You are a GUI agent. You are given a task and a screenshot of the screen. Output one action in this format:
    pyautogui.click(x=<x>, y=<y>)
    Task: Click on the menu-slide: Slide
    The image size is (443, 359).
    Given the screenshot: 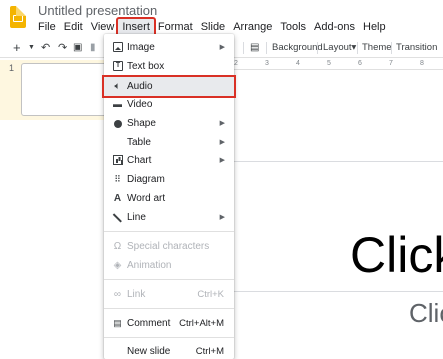 What is the action you would take?
    pyautogui.click(x=213, y=27)
    